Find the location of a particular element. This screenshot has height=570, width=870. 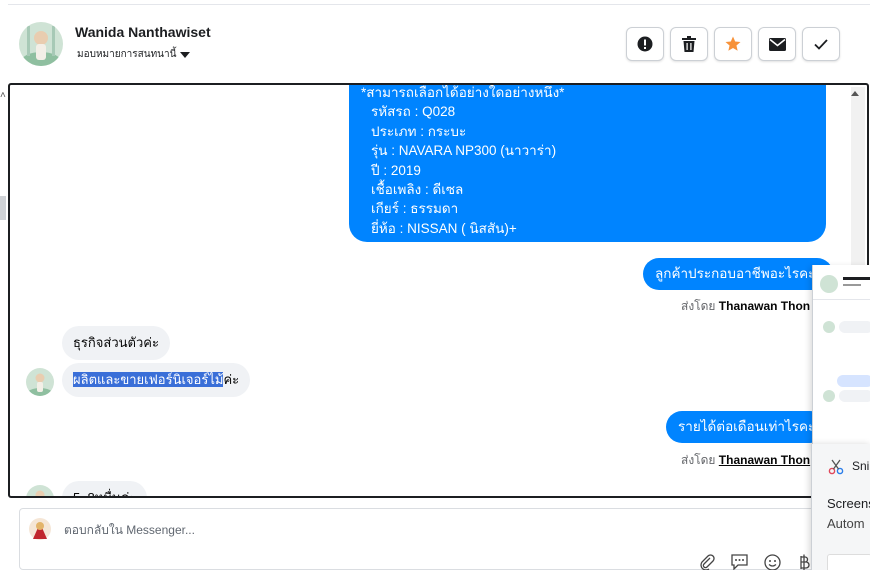

product-line: ประเภท : กระบะ is located at coordinates (419, 131).